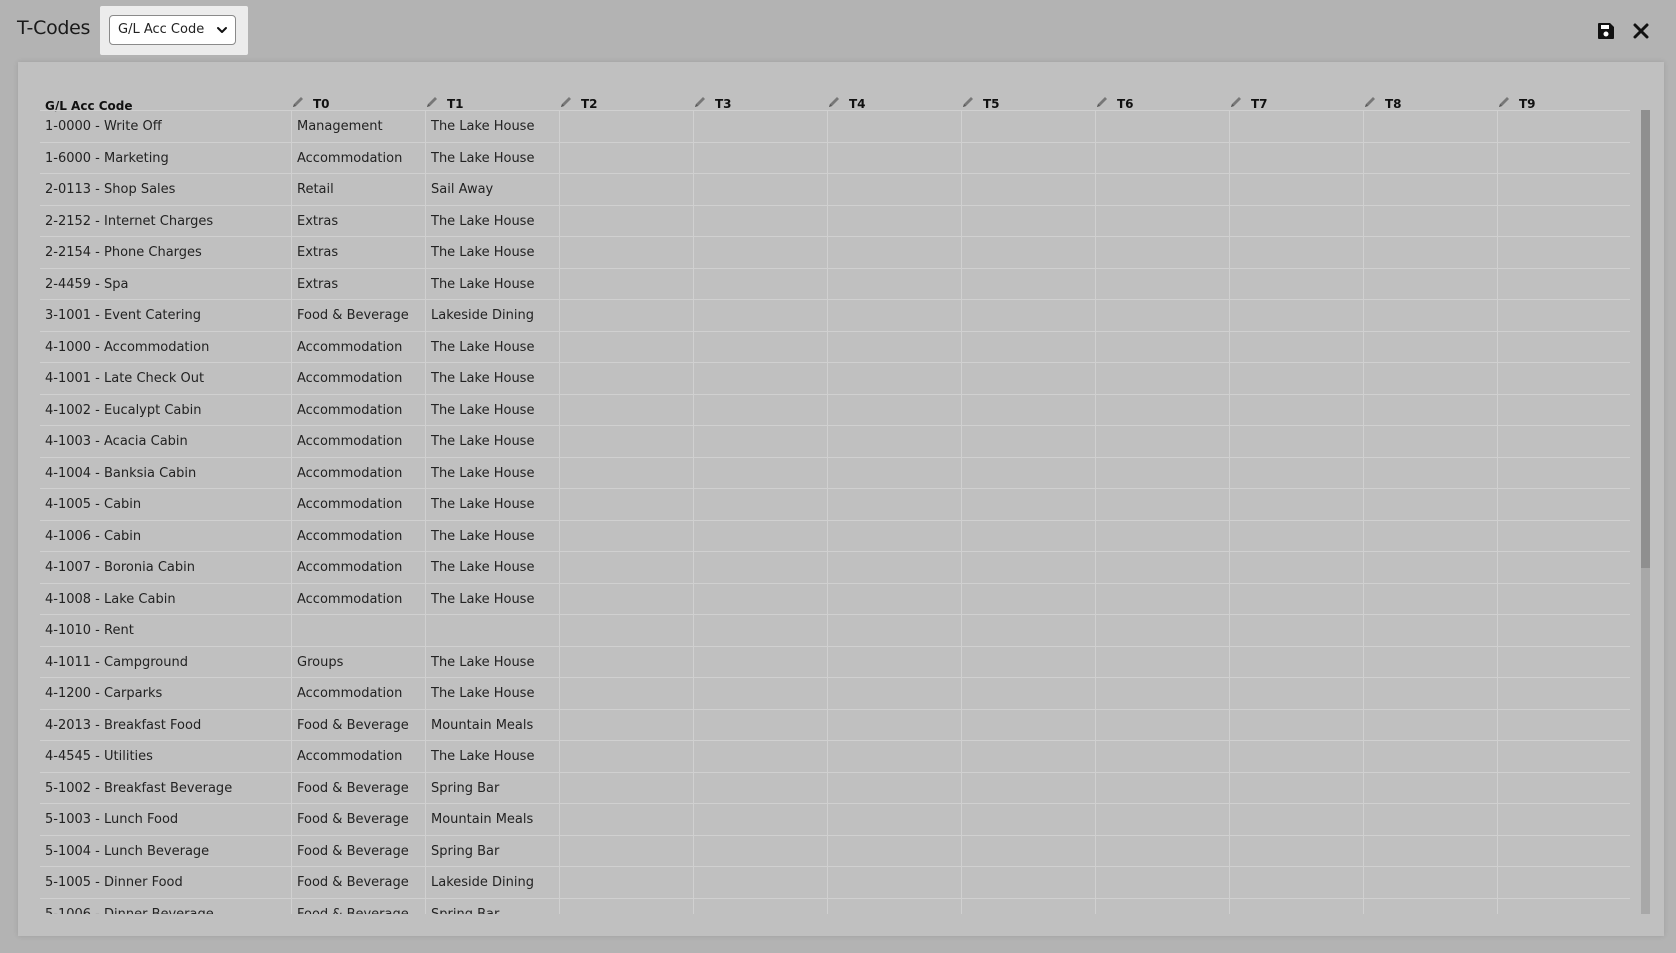 This screenshot has height=953, width=1676. Describe the element at coordinates (492, 906) in the screenshot. I see `tcode-cell-t1: Spring Bar` at that location.